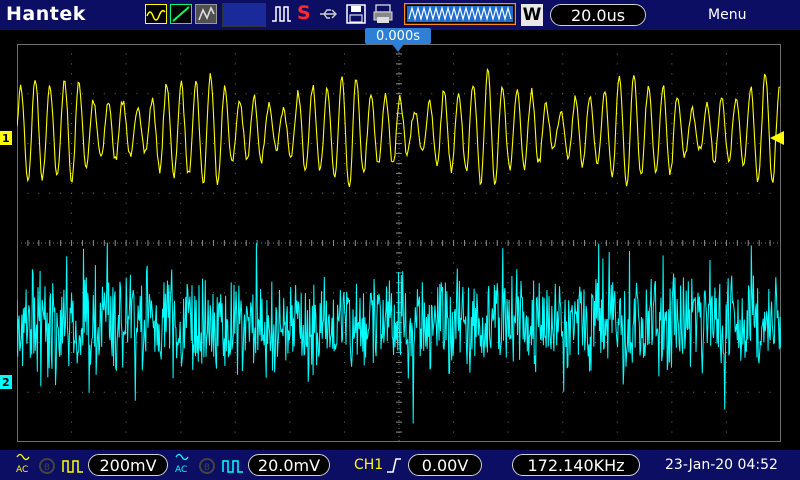  I want to click on ch1-coupling-group: AC, so click(23, 463).